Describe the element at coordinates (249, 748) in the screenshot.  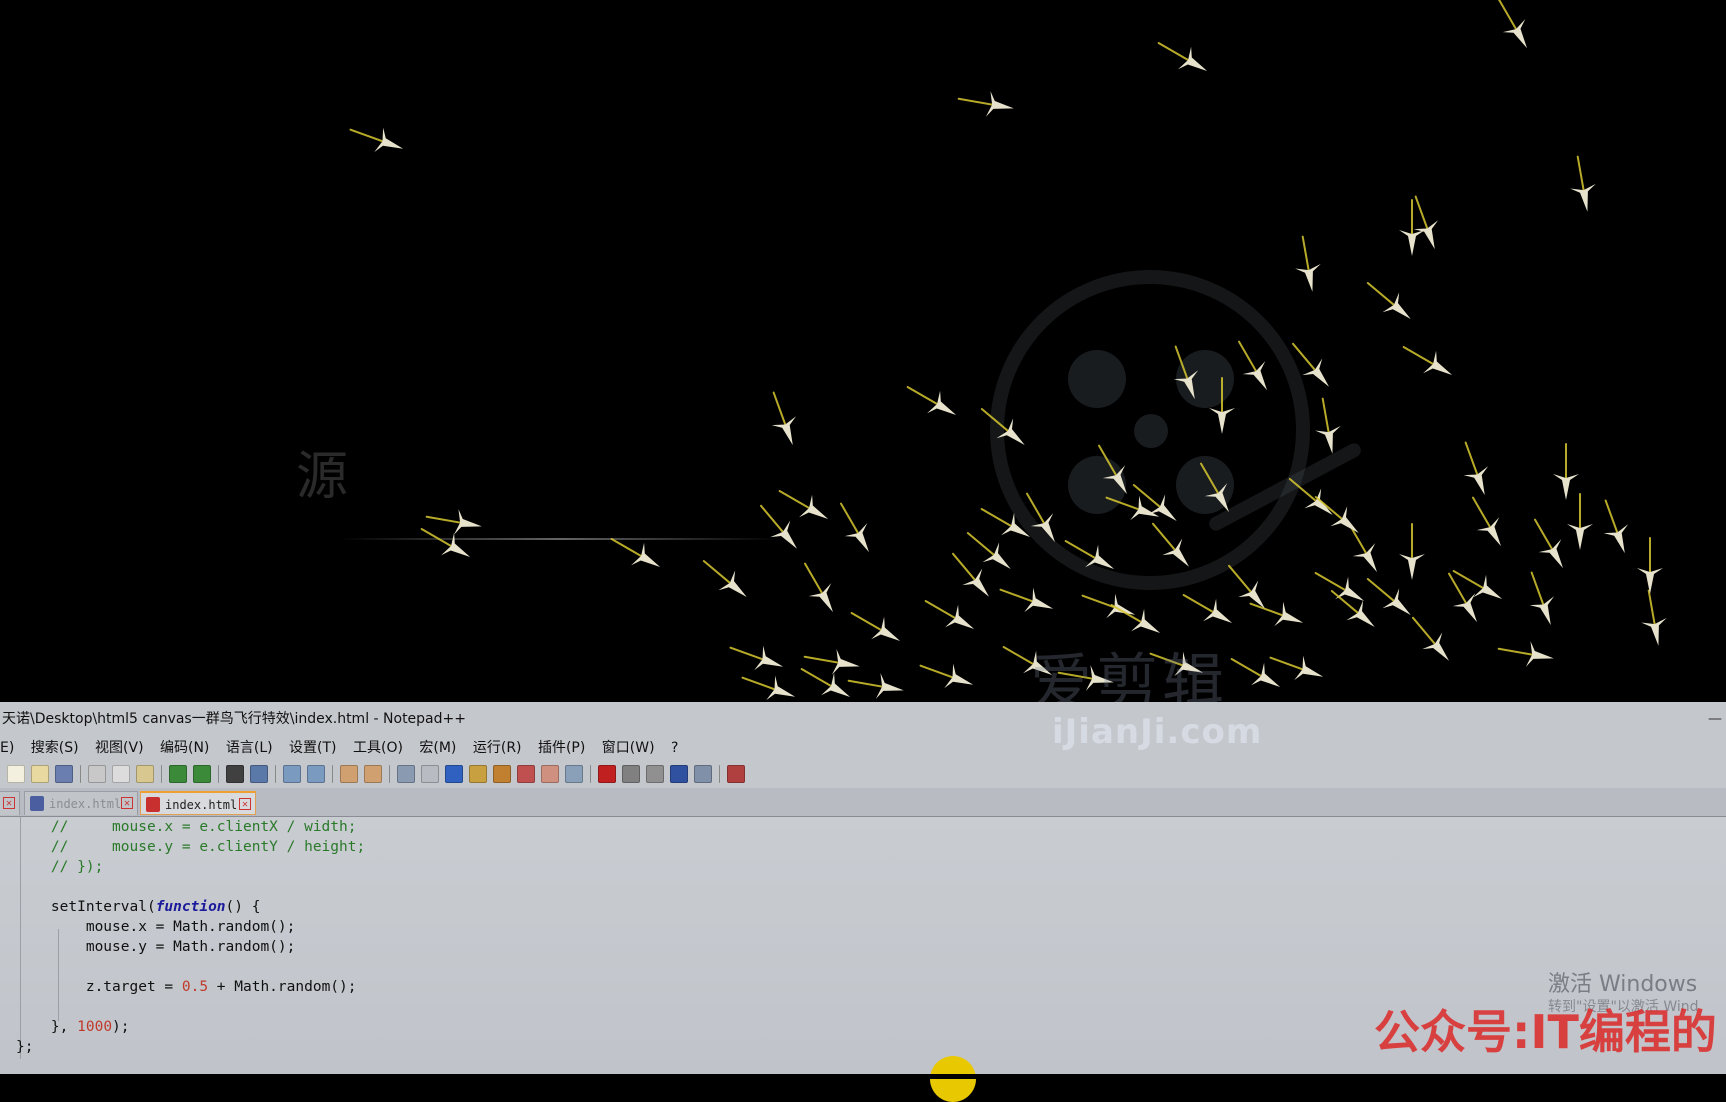
I see `menu-item-language: 语言(L)` at that location.